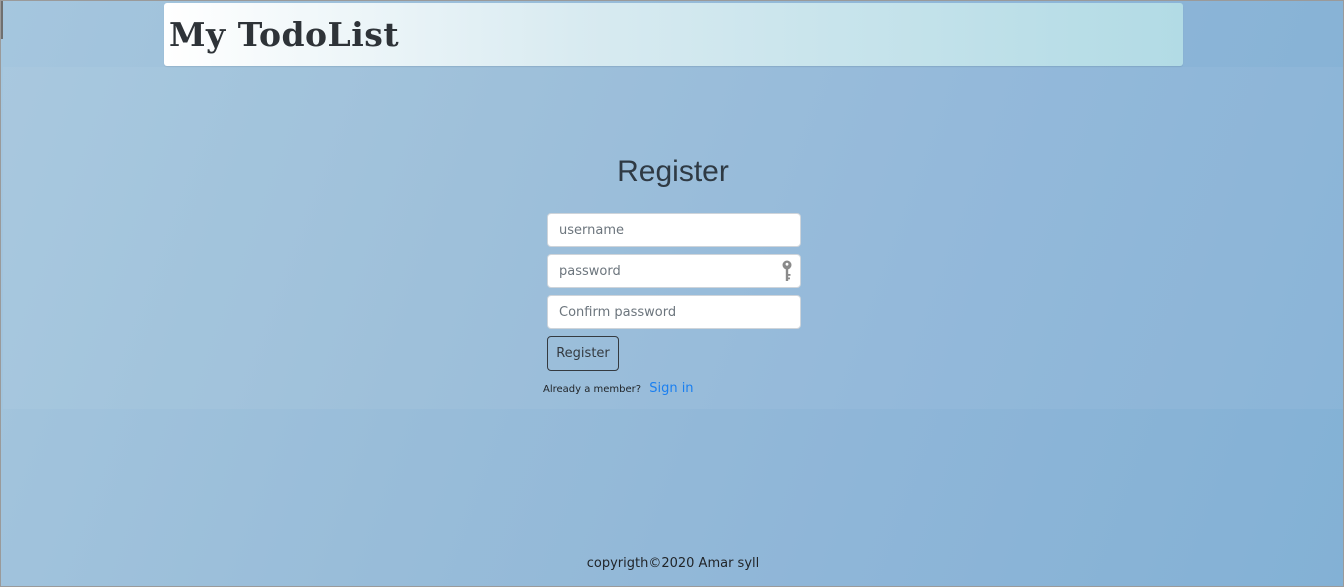 Image resolution: width=1344 pixels, height=587 pixels. I want to click on brand-title: My TodoList, so click(284, 35).